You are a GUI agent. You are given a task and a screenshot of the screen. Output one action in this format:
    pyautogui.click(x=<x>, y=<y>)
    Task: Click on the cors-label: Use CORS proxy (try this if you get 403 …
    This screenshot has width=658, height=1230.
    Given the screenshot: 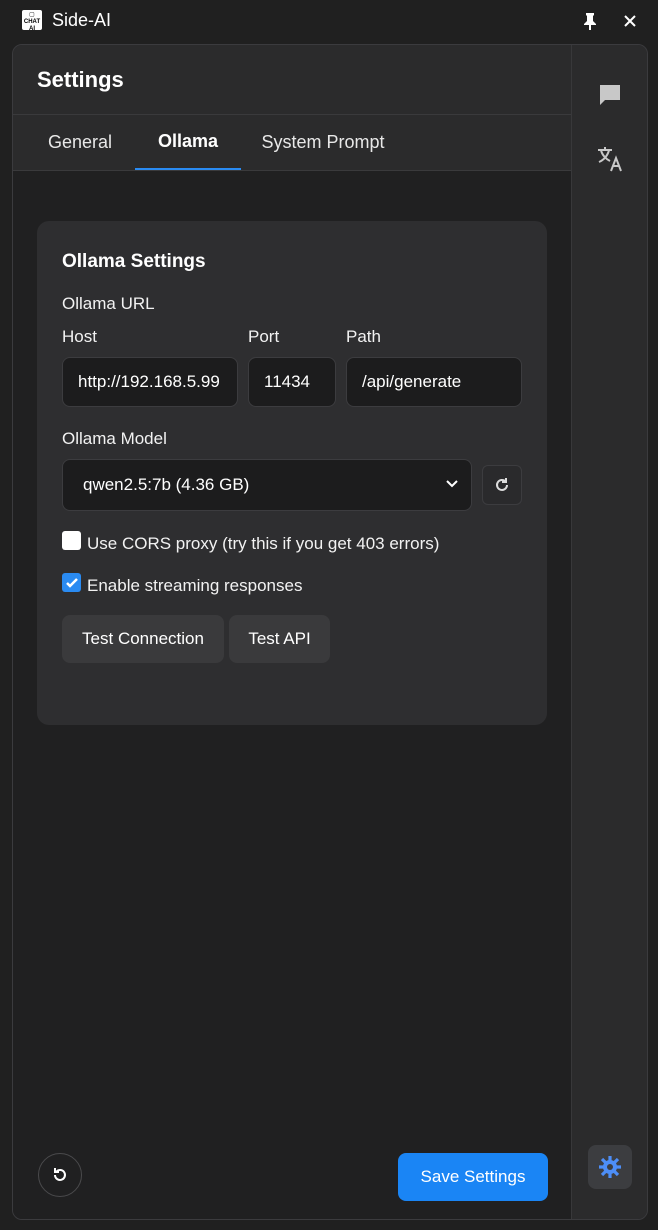 What is the action you would take?
    pyautogui.click(x=263, y=543)
    